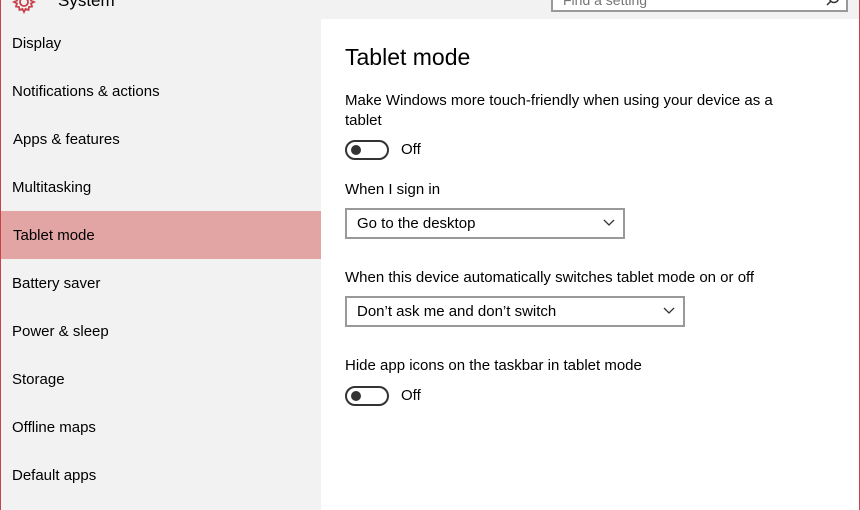  I want to click on sidebar-item-storage: Storage, so click(160, 379).